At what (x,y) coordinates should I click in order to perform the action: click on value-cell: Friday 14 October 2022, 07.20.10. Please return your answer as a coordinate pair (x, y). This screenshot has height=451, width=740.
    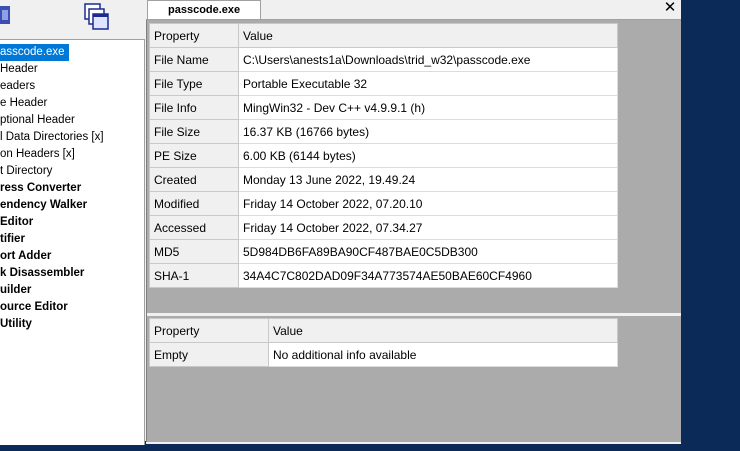
    Looking at the image, I should click on (428, 203).